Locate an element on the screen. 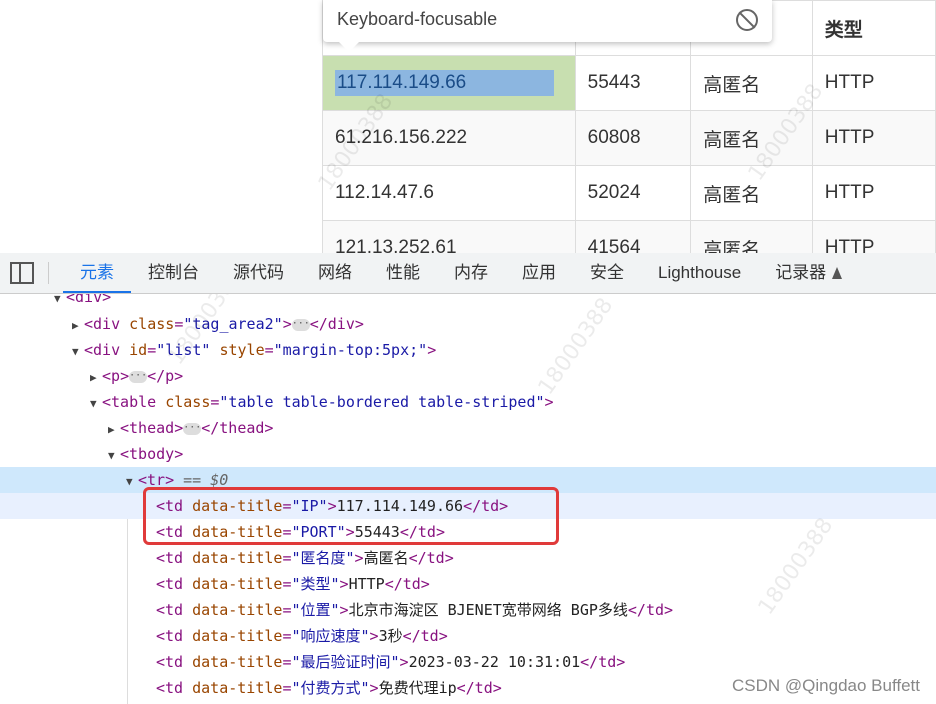 The width and height of the screenshot is (936, 704). dom-node: <td data-title="响应速度">3秒</td> is located at coordinates (468, 636).